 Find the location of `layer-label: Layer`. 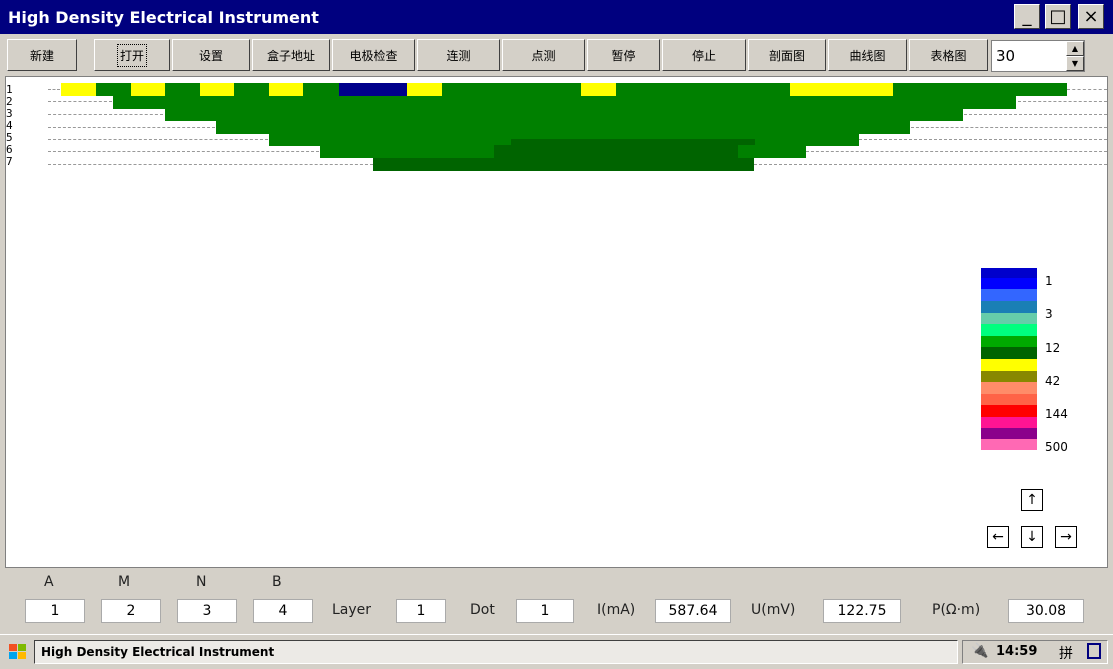

layer-label: Layer is located at coordinates (352, 610).